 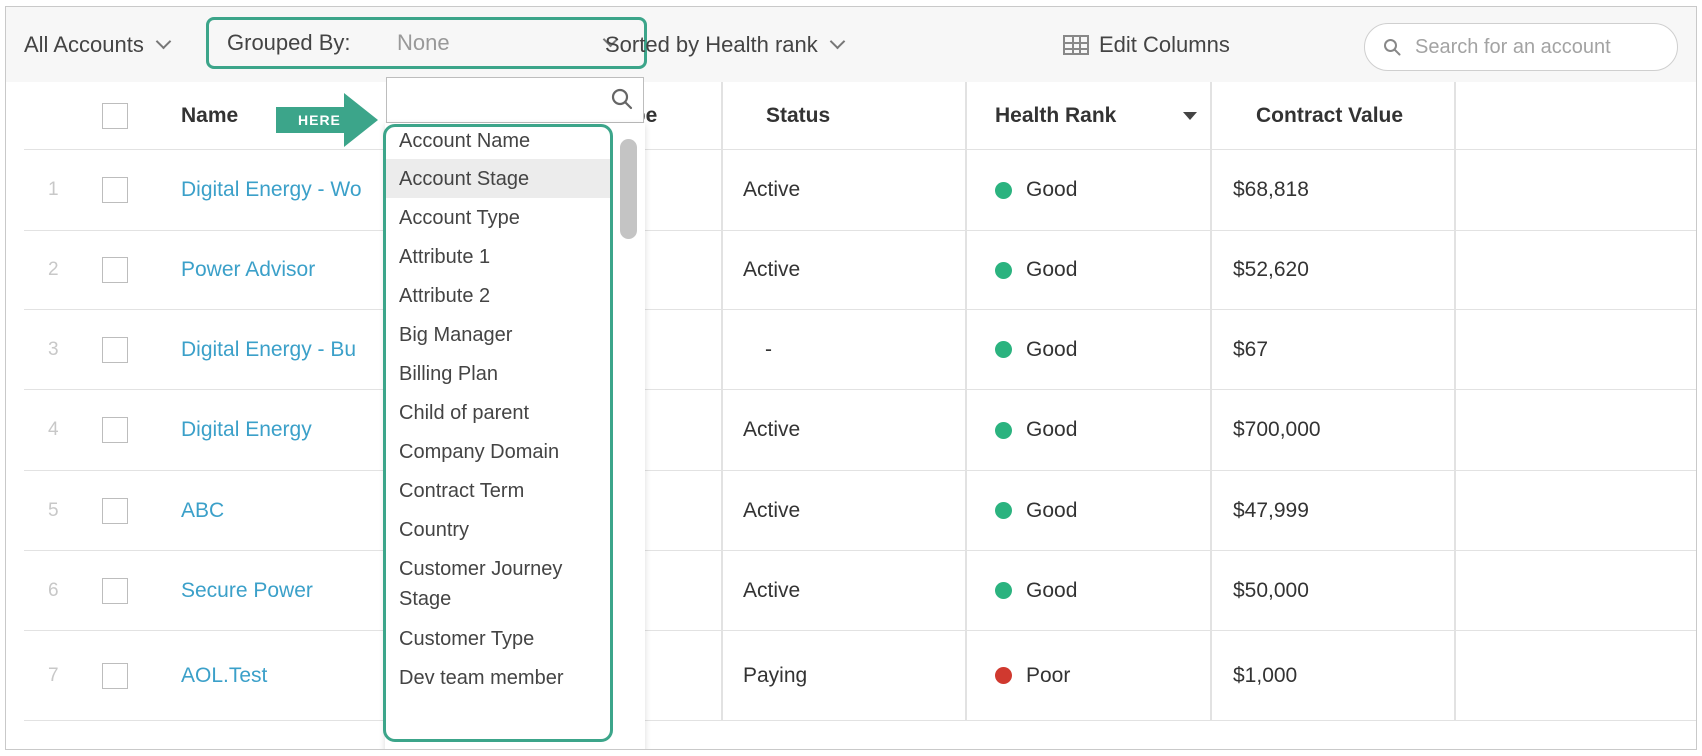 What do you see at coordinates (860, 270) in the screenshot?
I see `table-row: 2Power Advisor...ActiveGood$52,620` at bounding box center [860, 270].